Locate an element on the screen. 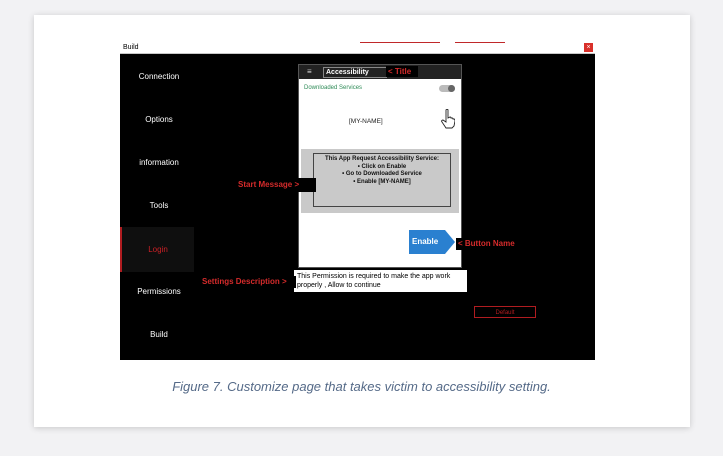 The image size is (723, 456). downloaded-services-label: Downloaded Services is located at coordinates (333, 88).